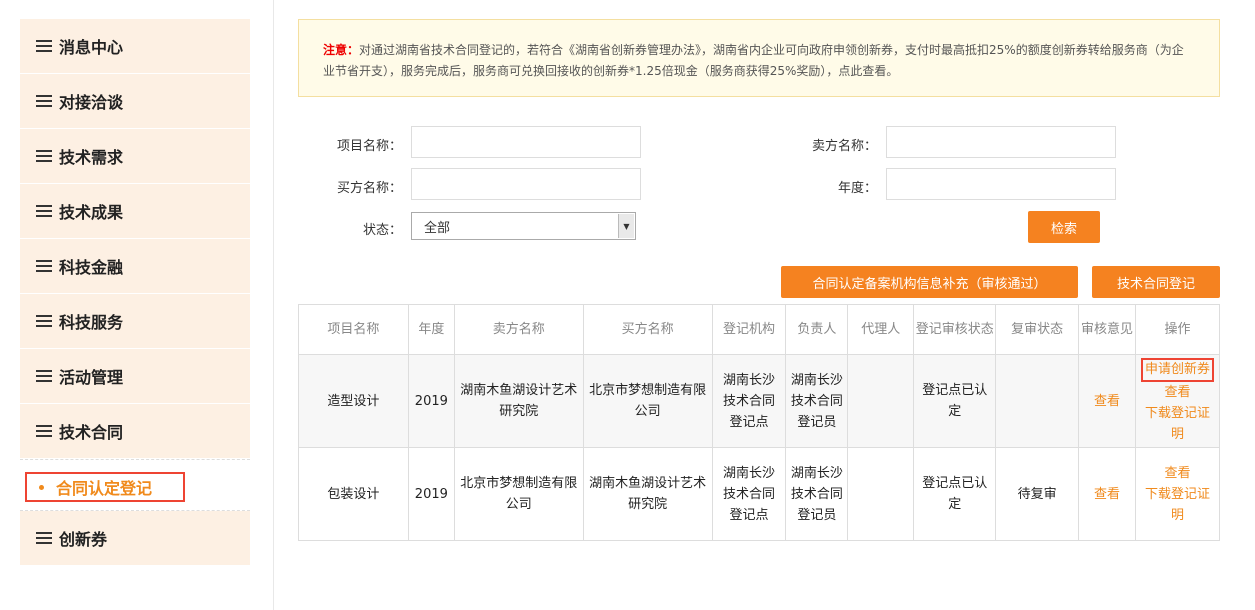 Image resolution: width=1255 pixels, height=610 pixels. I want to click on sidebar-item-activities: 活动管理, so click(135, 376).